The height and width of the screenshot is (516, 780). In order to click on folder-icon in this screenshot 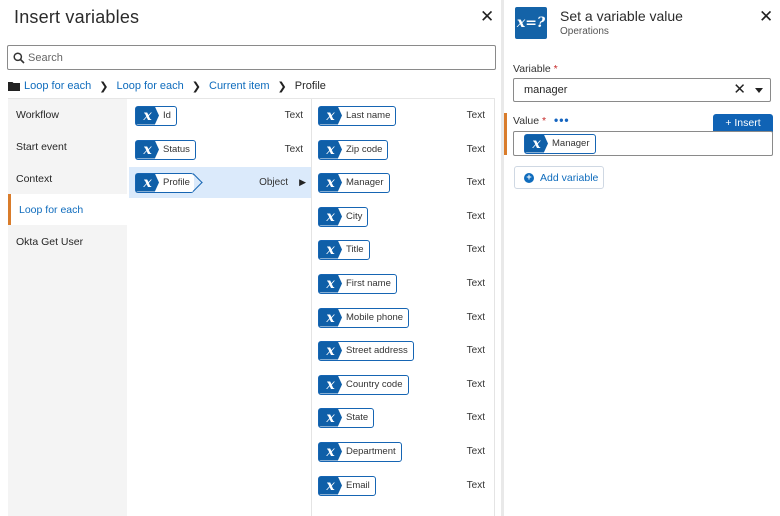, I will do `click(14, 86)`.